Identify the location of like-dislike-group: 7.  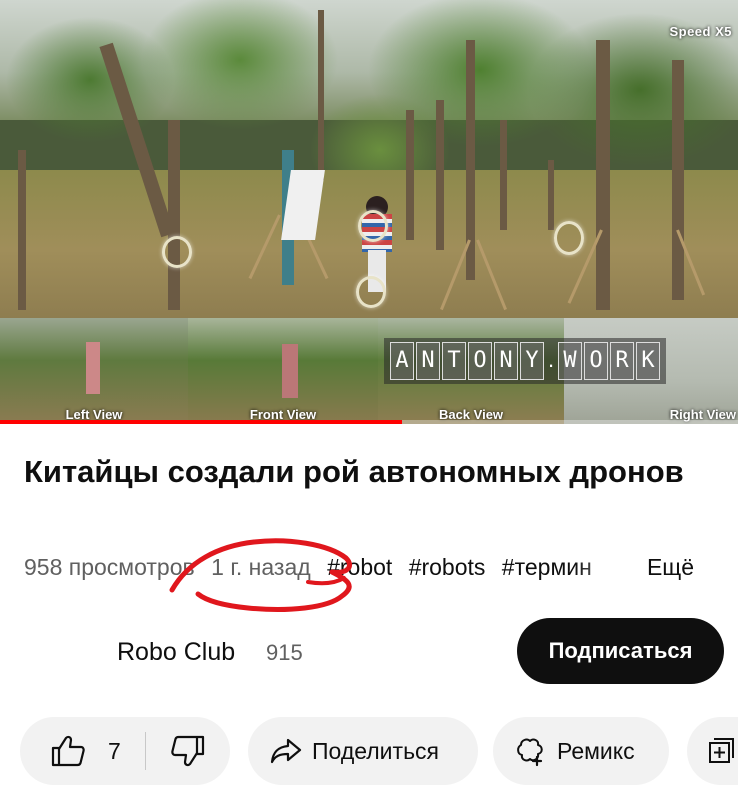
(125, 751).